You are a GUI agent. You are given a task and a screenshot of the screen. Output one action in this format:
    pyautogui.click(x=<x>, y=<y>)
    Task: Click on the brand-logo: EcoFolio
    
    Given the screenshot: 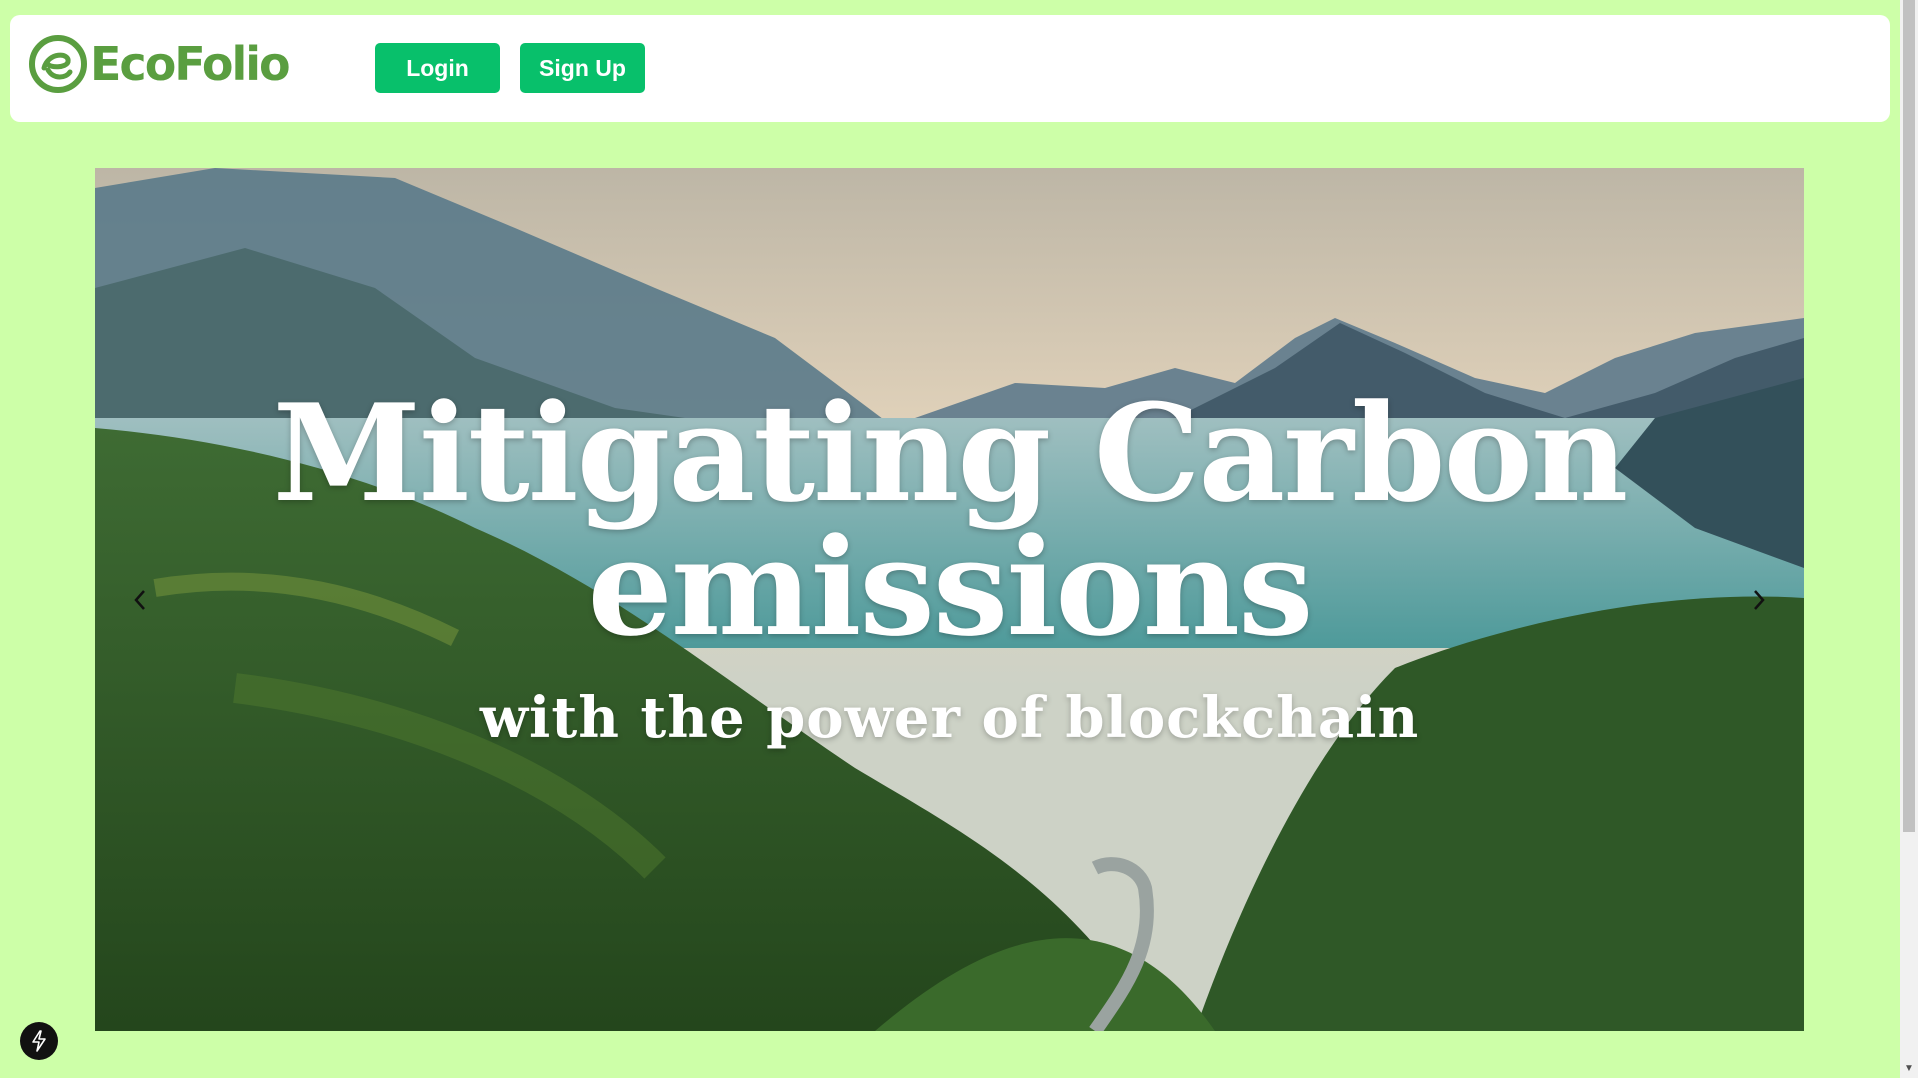 What is the action you would take?
    pyautogui.click(x=159, y=64)
    